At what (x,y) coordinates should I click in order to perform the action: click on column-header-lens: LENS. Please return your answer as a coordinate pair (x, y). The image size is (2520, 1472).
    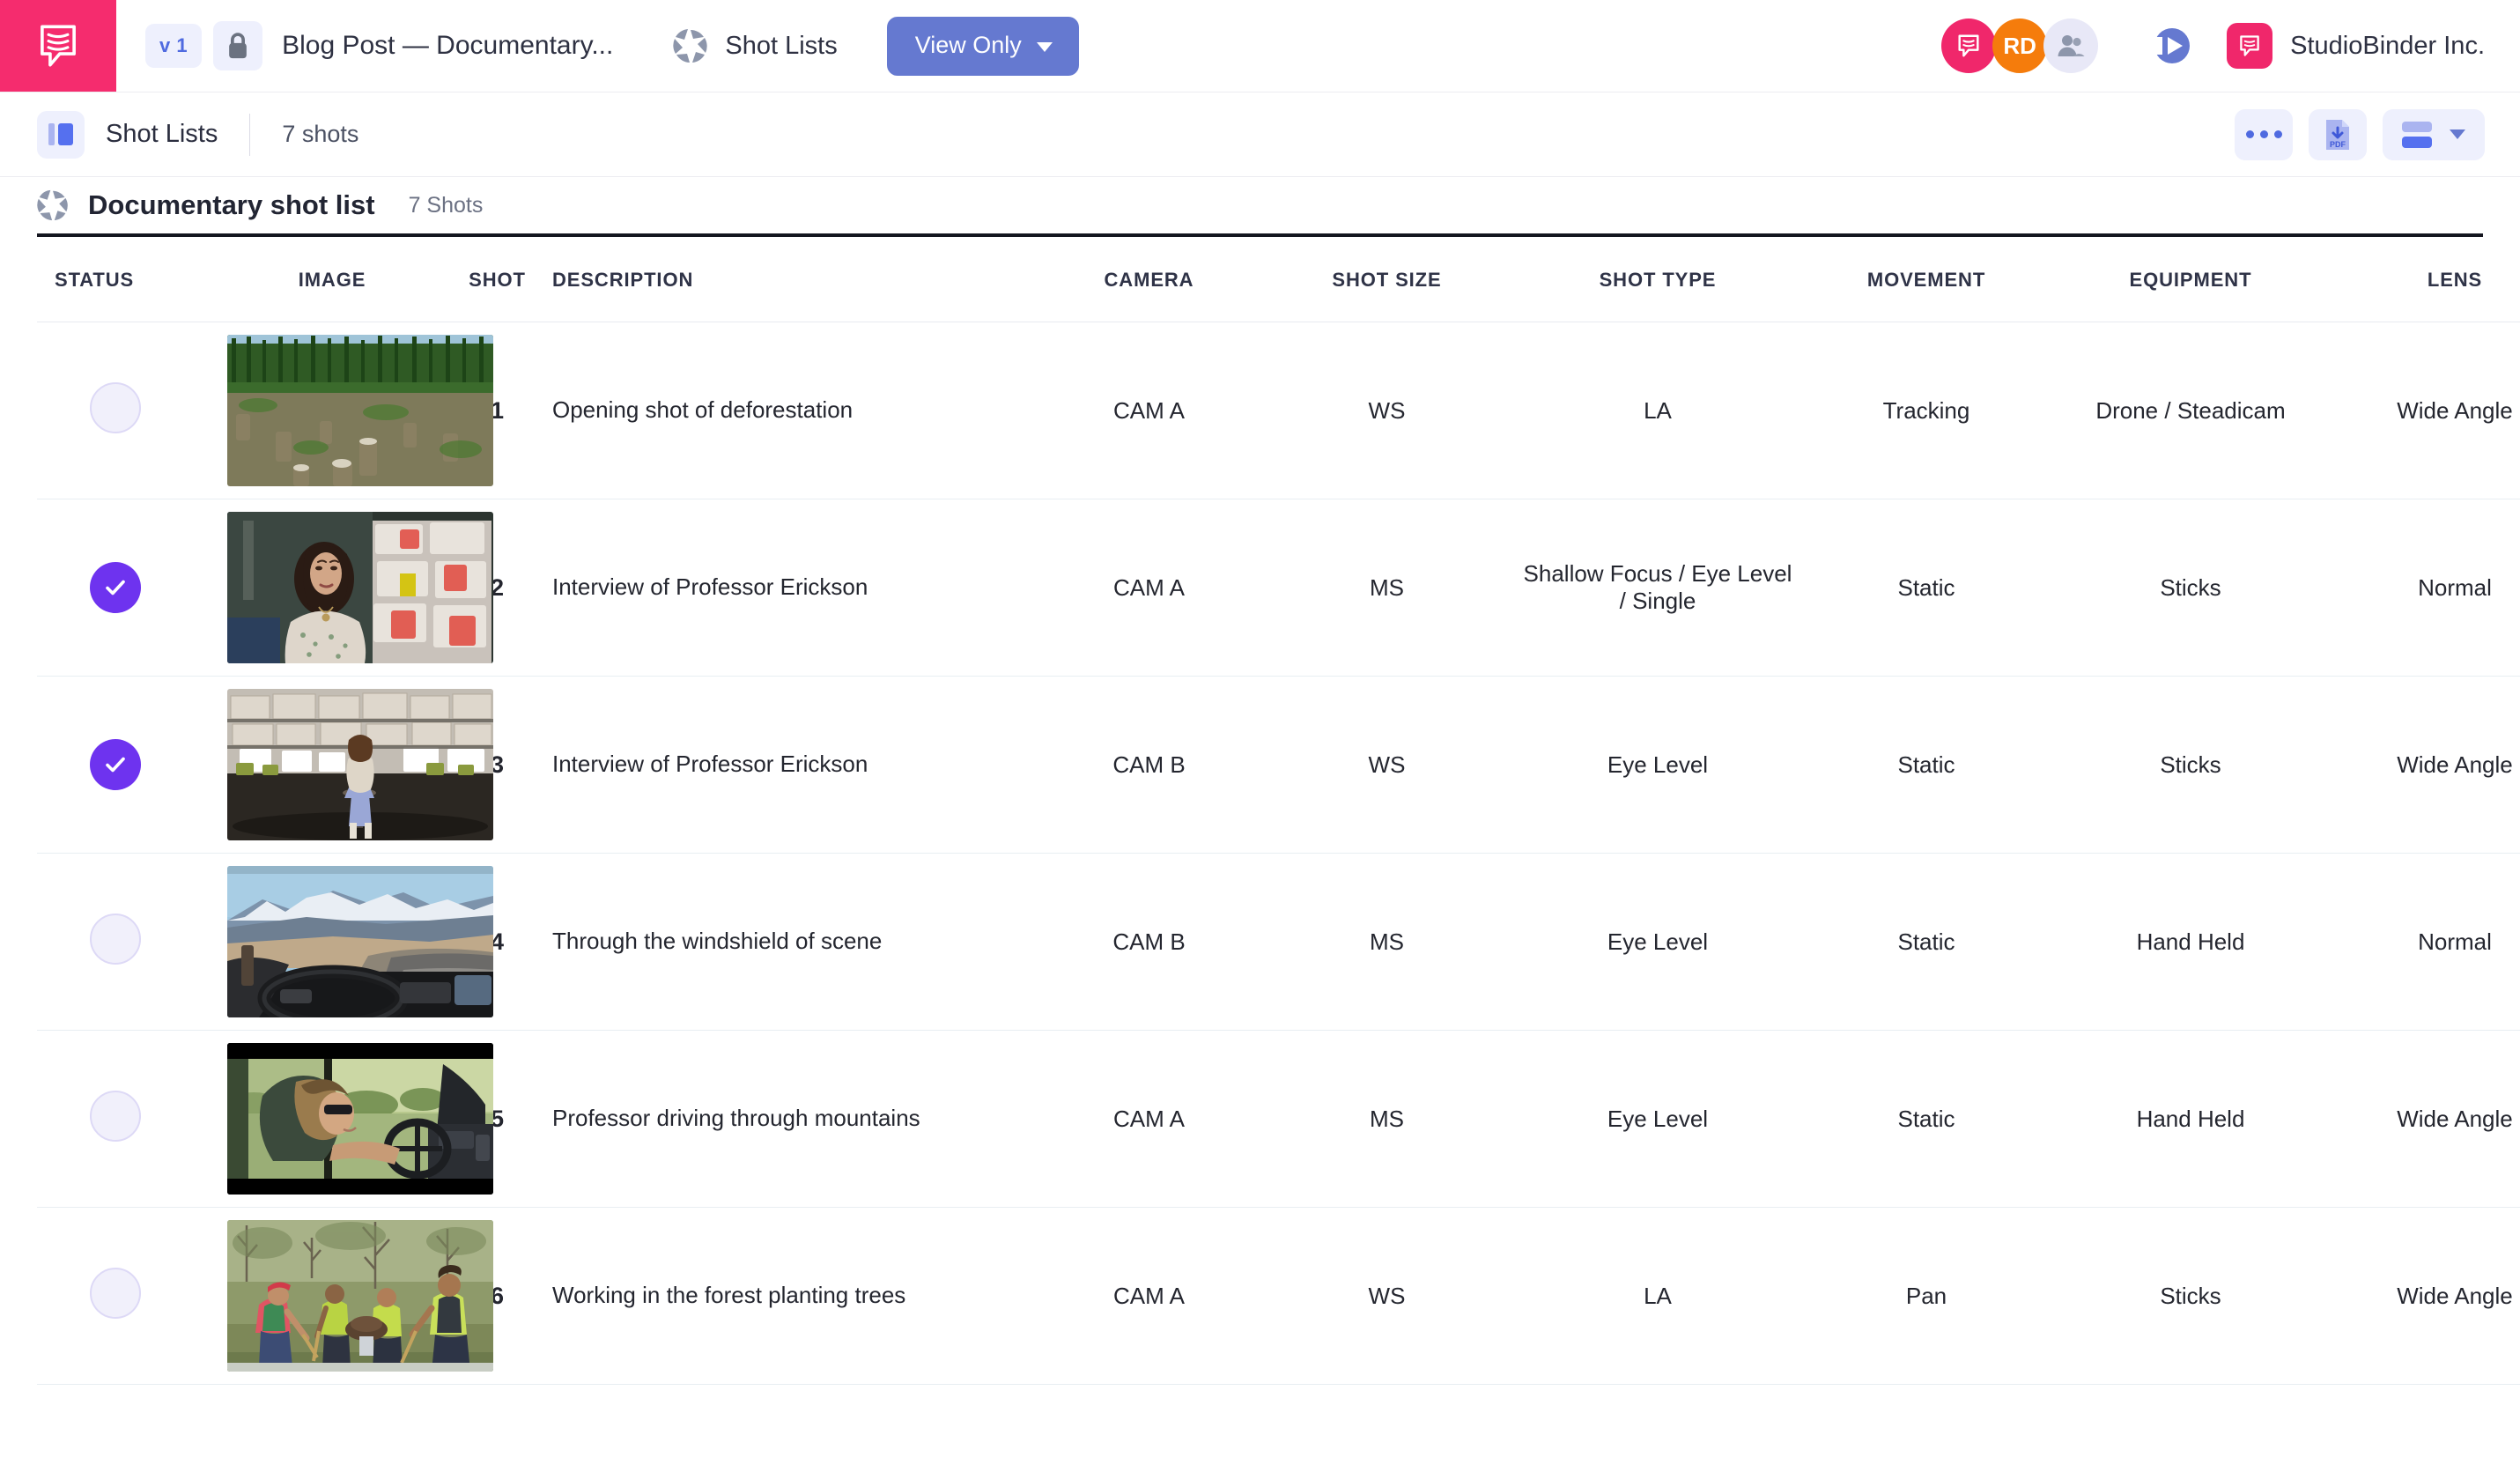
    Looking at the image, I should click on (2426, 279).